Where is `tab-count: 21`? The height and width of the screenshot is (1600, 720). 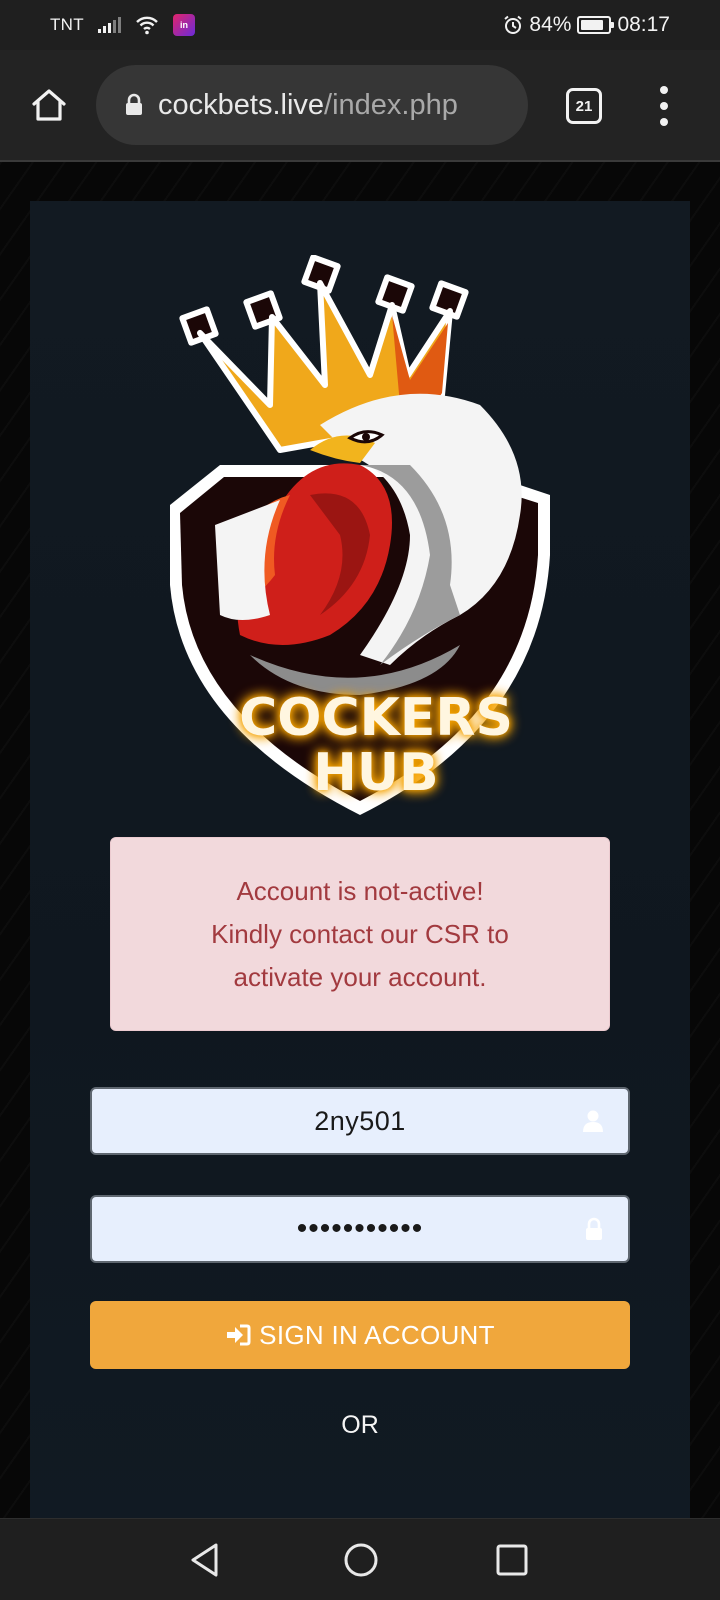 tab-count: 21 is located at coordinates (584, 106).